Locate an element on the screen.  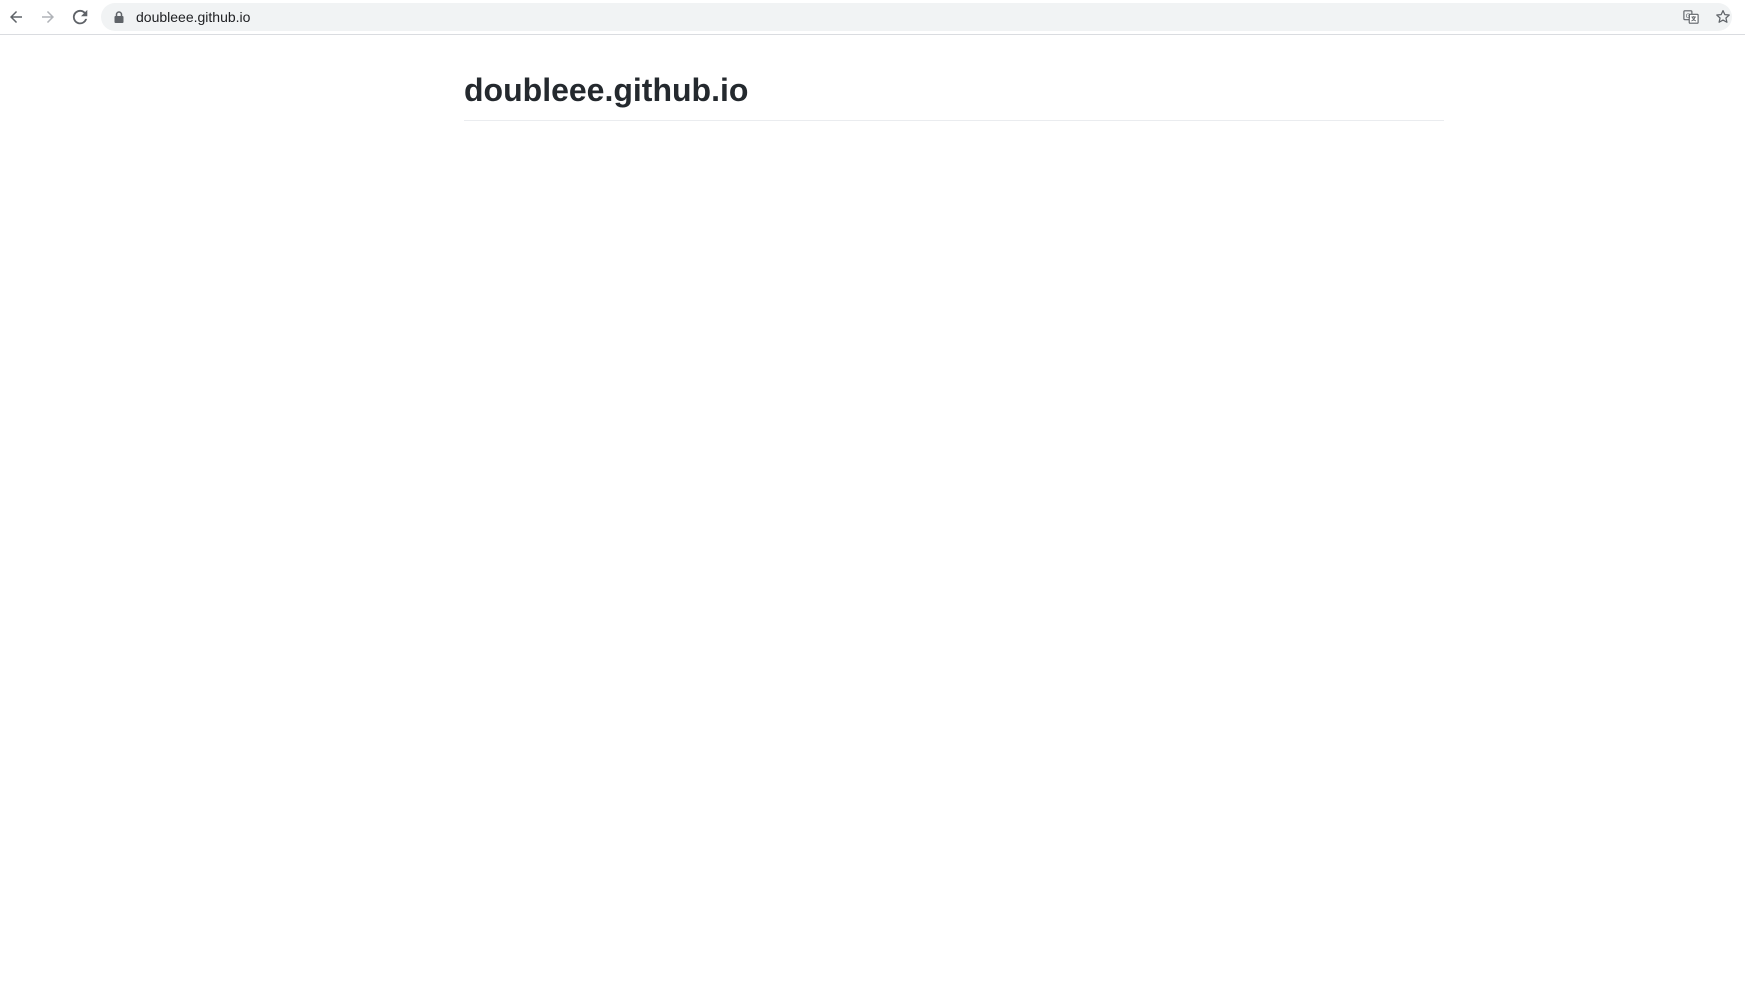
lock-icon is located at coordinates (119, 17).